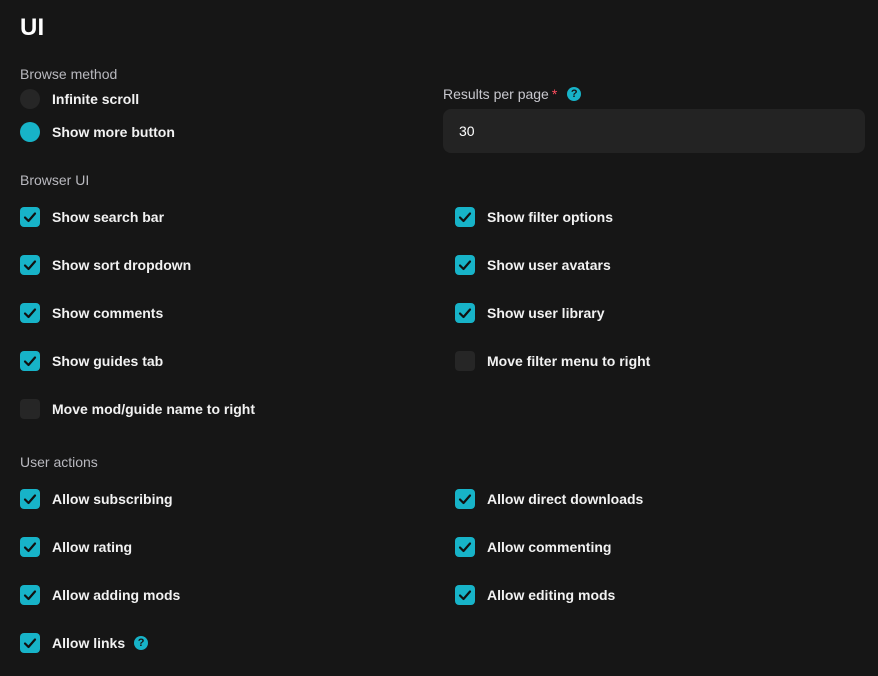 The image size is (878, 676). I want to click on checkbox-show-search-bar: Show search bar, so click(92, 217).